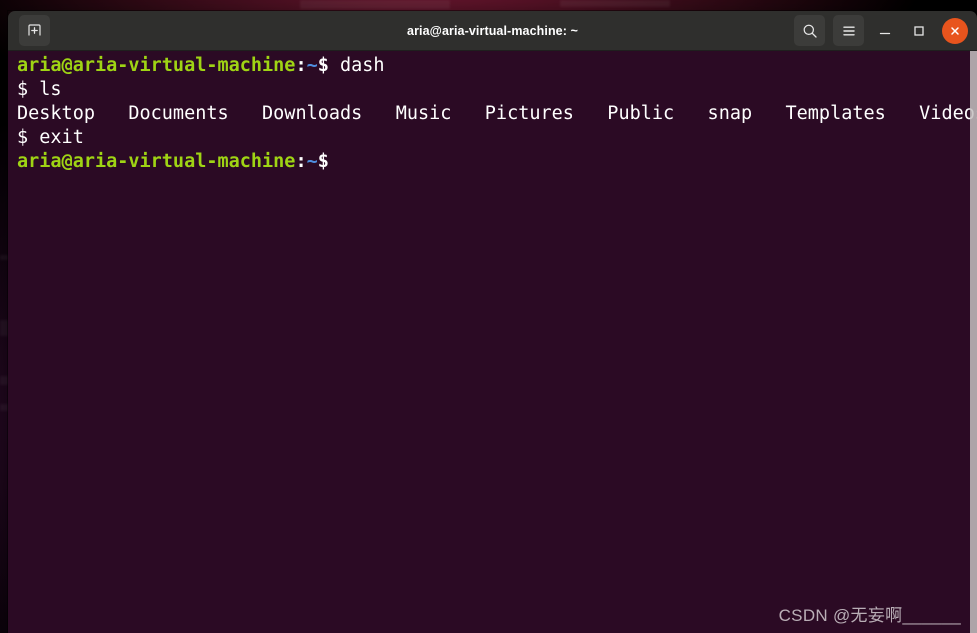  Describe the element at coordinates (50, 137) in the screenshot. I see `terminal-segment-plain: $ exit` at that location.